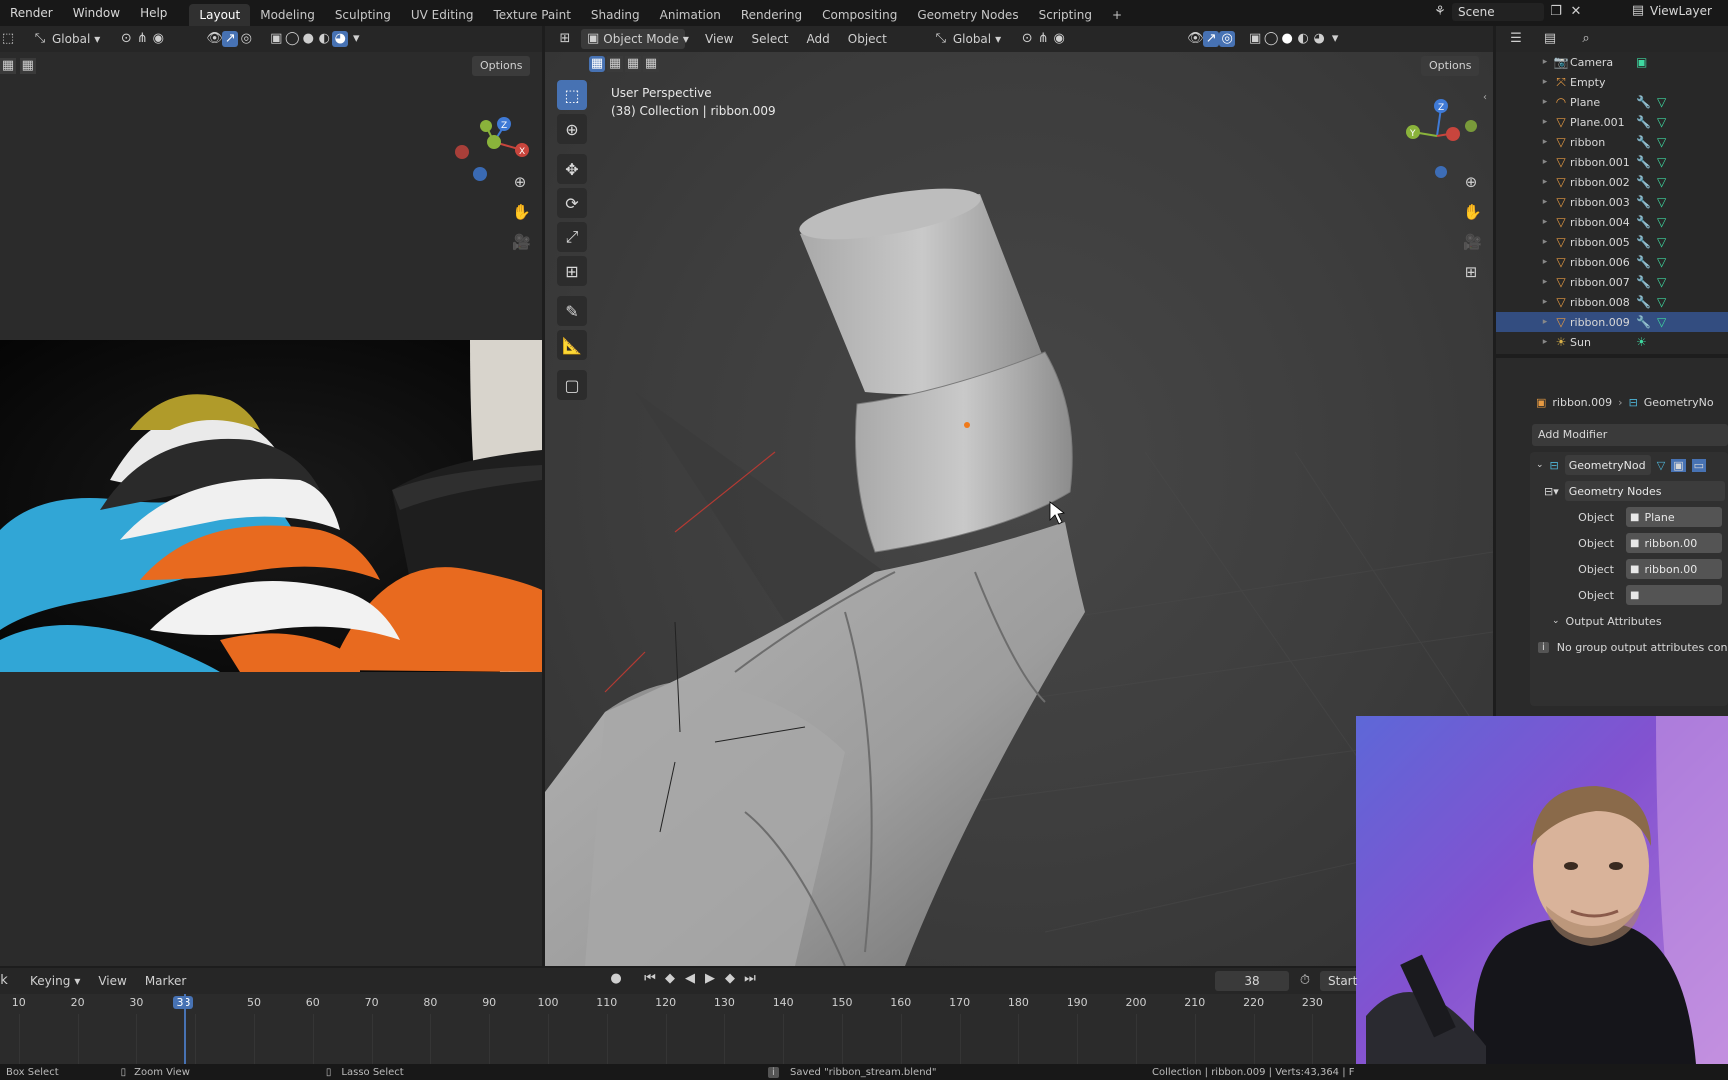  Describe the element at coordinates (635, 39) in the screenshot. I see `mode-dropdown: ▣ Object Mode ▾` at that location.